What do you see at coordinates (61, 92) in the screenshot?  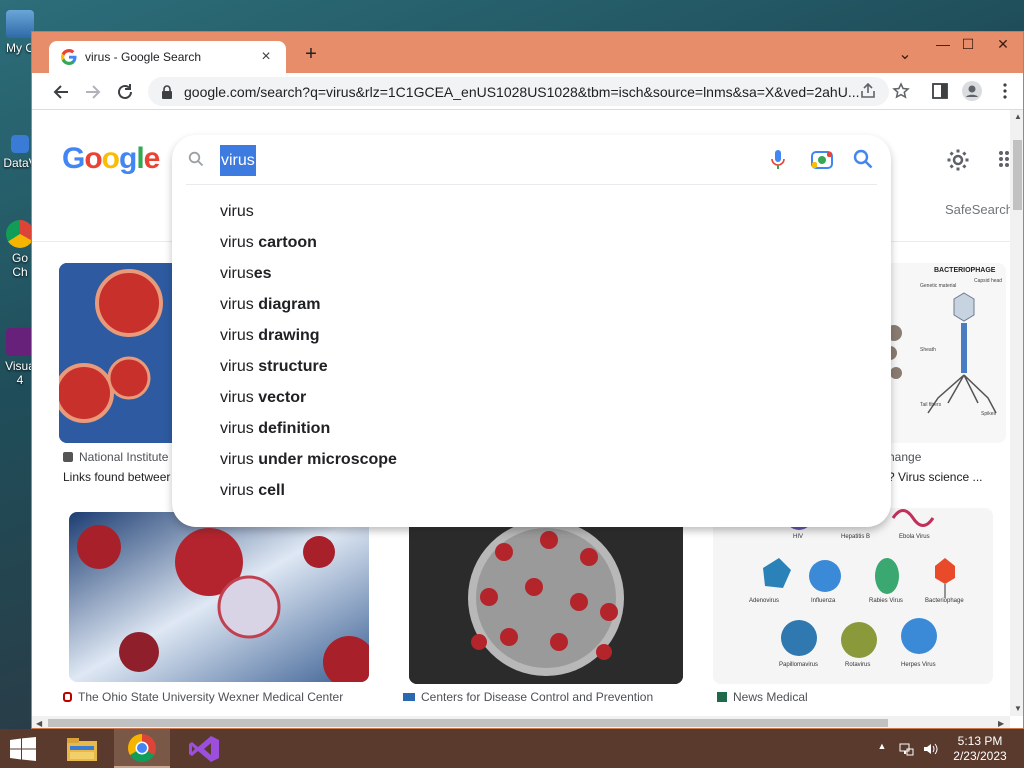 I see `back-icon` at bounding box center [61, 92].